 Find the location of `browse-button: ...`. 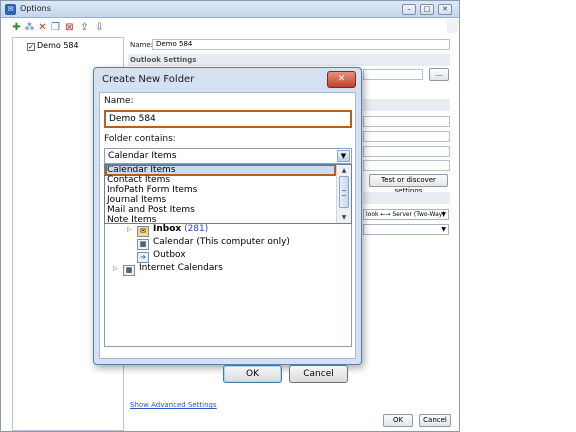

browse-button: ... is located at coordinates (439, 74).